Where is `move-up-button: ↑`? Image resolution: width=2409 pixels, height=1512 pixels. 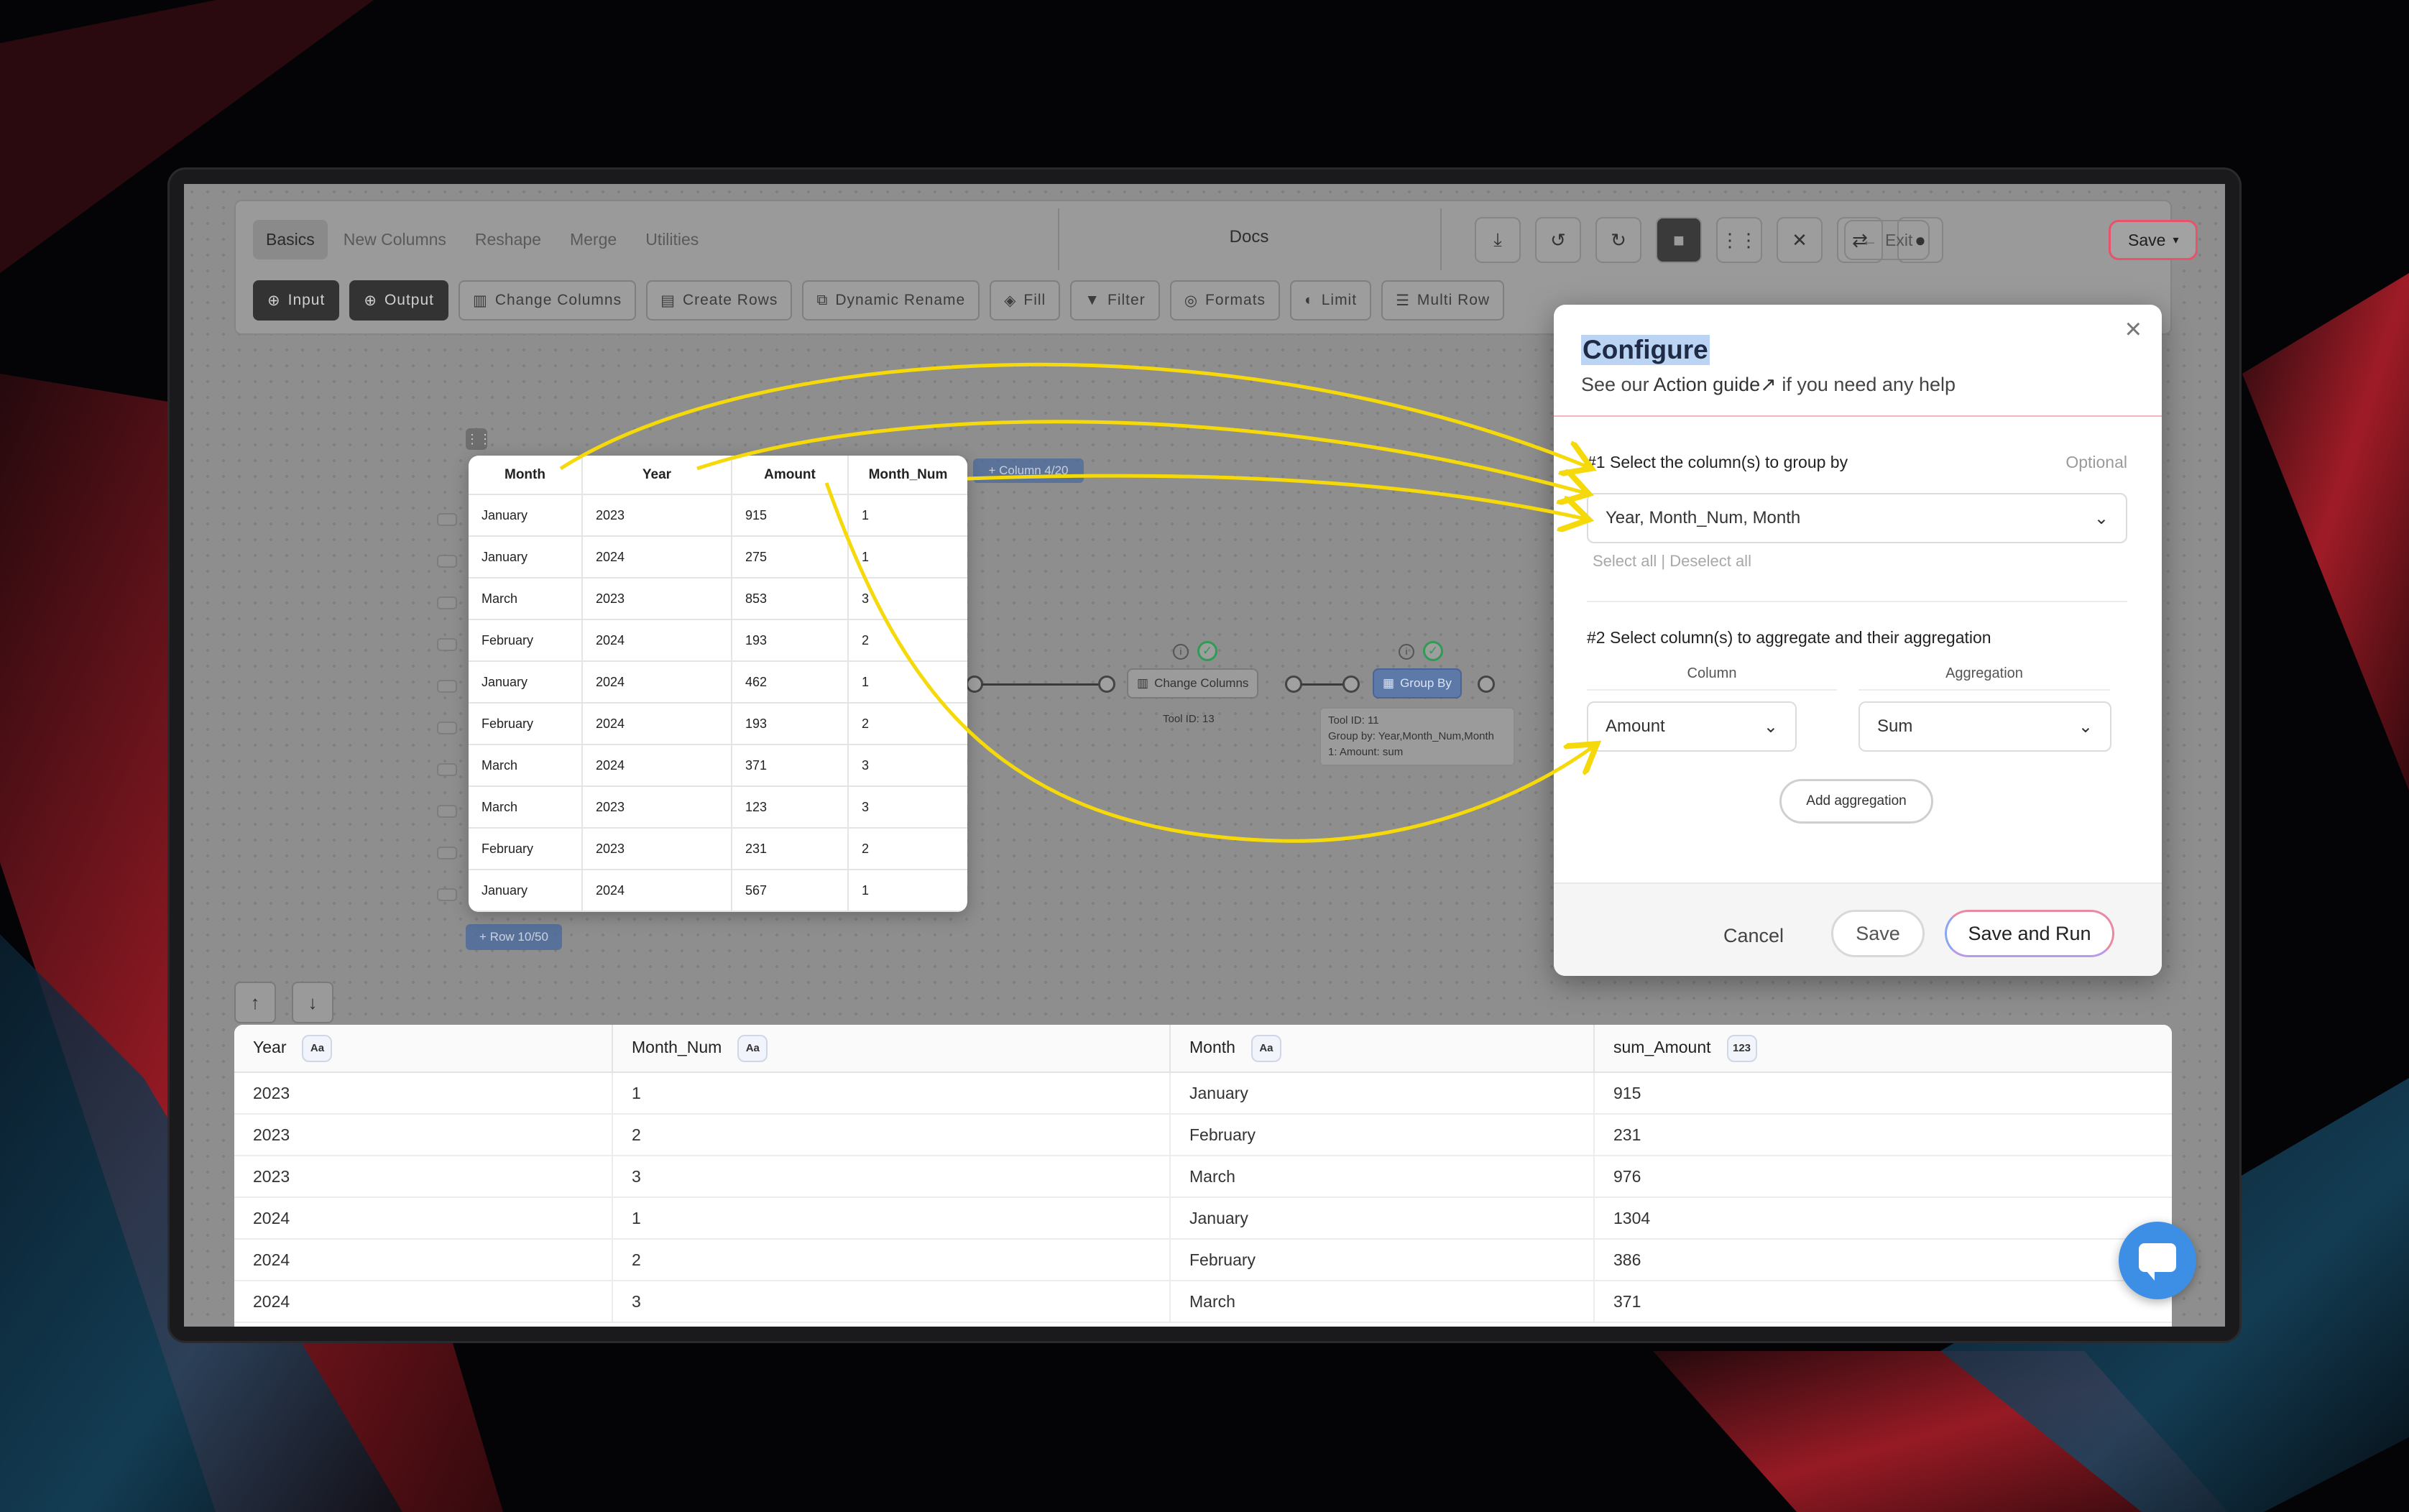
move-up-button: ↑ is located at coordinates (255, 1003).